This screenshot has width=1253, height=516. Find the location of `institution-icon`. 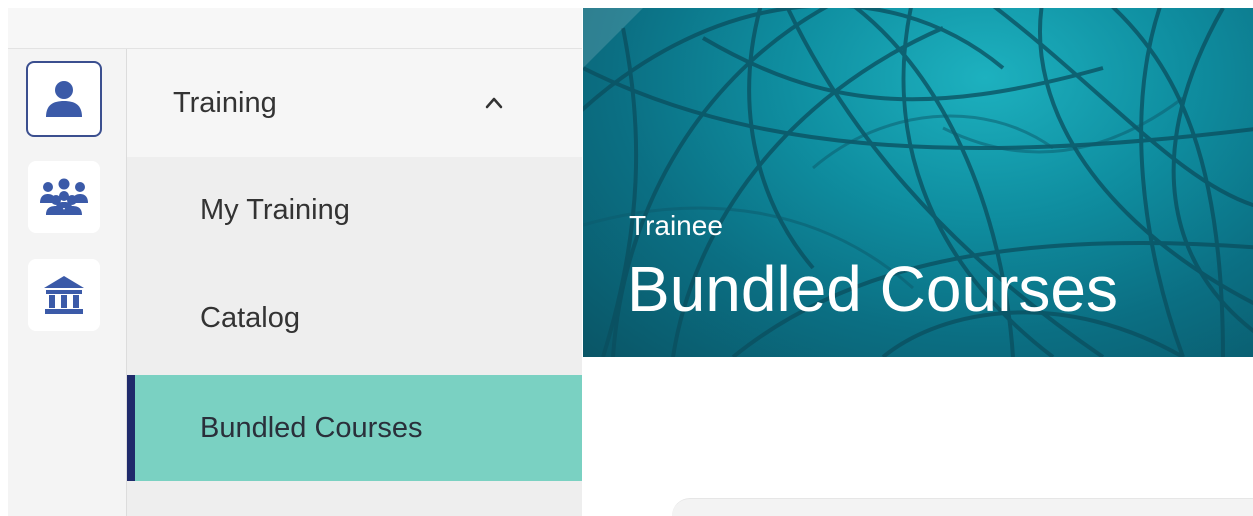

institution-icon is located at coordinates (64, 295).